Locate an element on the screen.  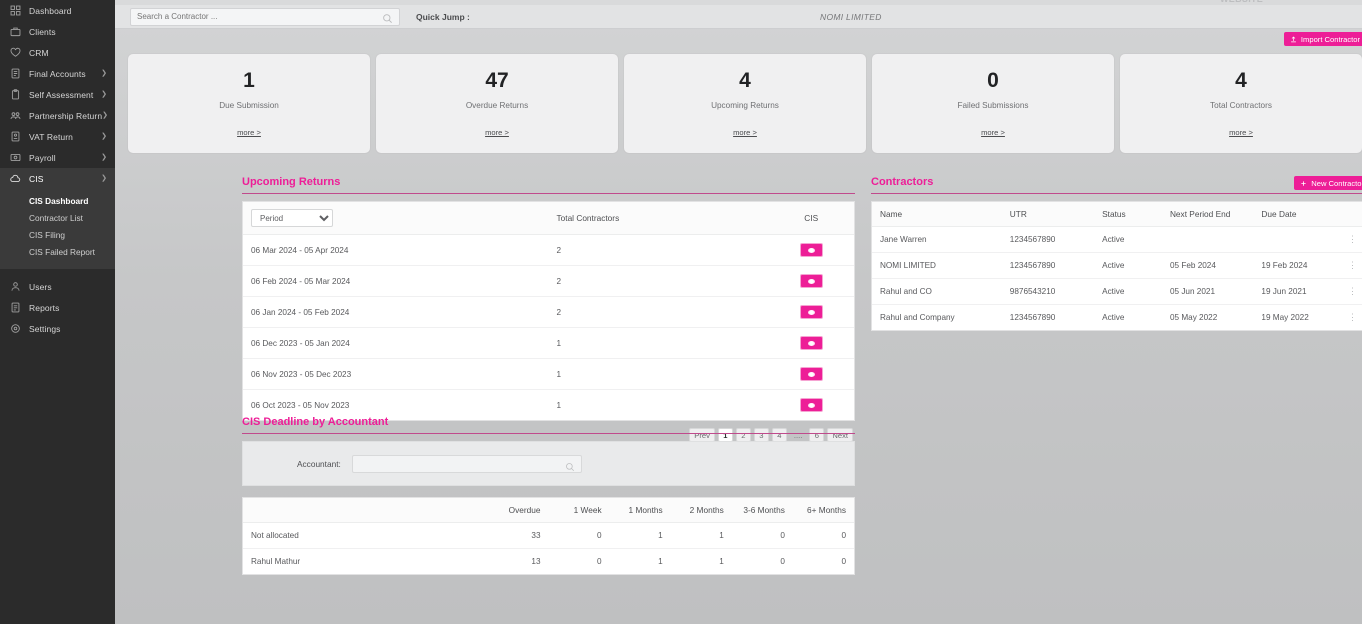
cell-next-period-end: 05 Feb 2024 is located at coordinates (1207, 265).